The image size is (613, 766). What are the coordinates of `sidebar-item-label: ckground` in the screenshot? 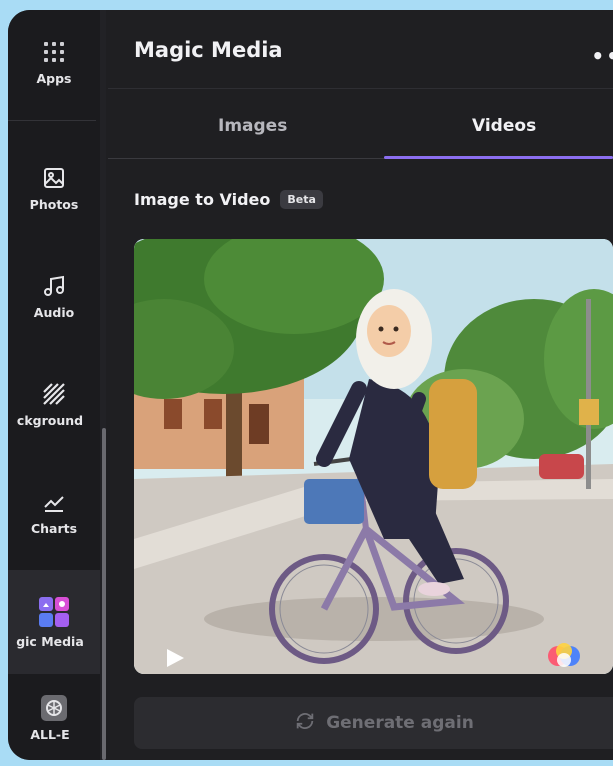 It's located at (50, 420).